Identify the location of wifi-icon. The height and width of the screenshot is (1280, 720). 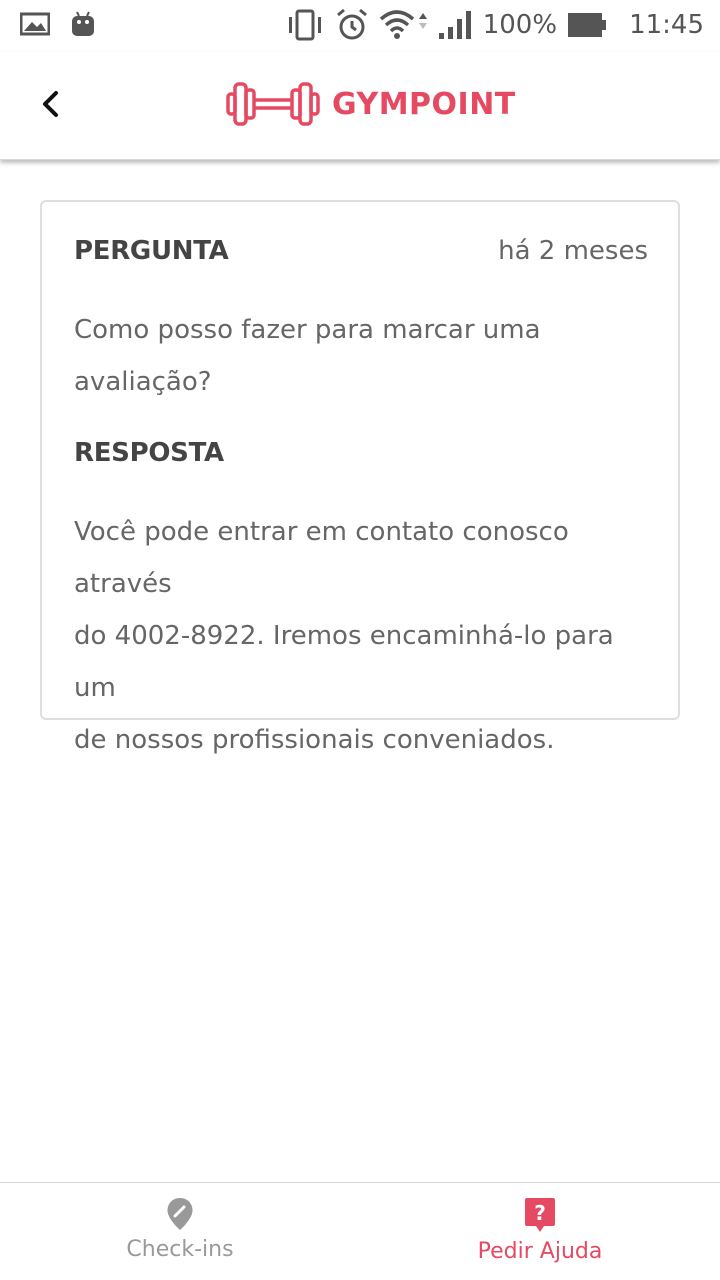
(403, 25).